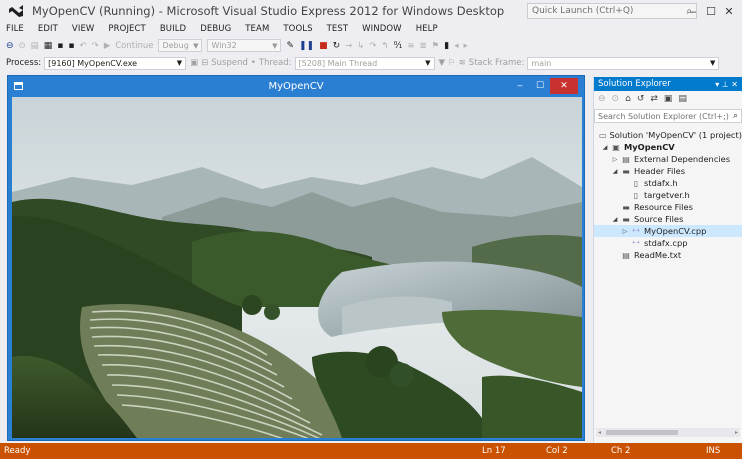 This screenshot has height=459, width=742. I want to click on menu-tools: TOOLS, so click(297, 29).